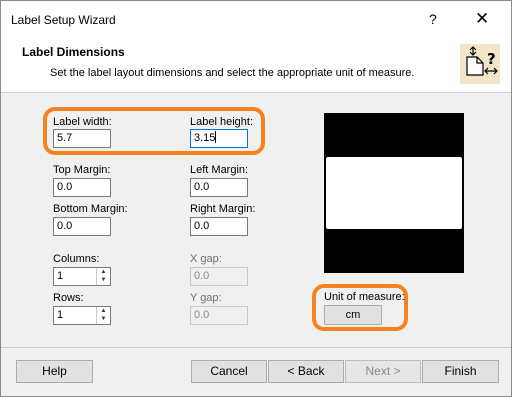  What do you see at coordinates (219, 315) in the screenshot?
I see `y-gap-input: 0.0` at bounding box center [219, 315].